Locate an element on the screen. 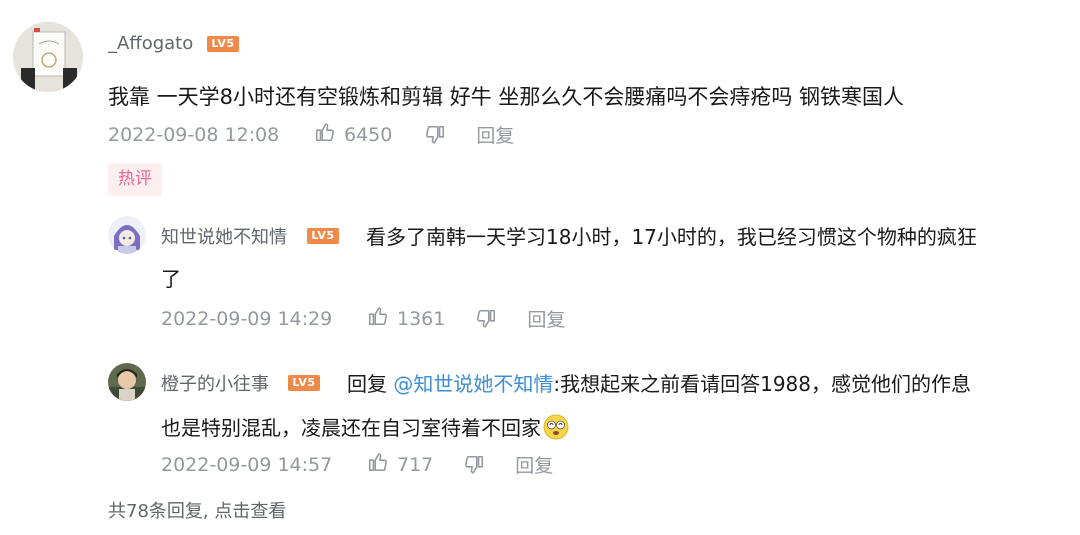 The height and width of the screenshot is (535, 1080). hot-comment-tag: 热评 is located at coordinates (135, 179).